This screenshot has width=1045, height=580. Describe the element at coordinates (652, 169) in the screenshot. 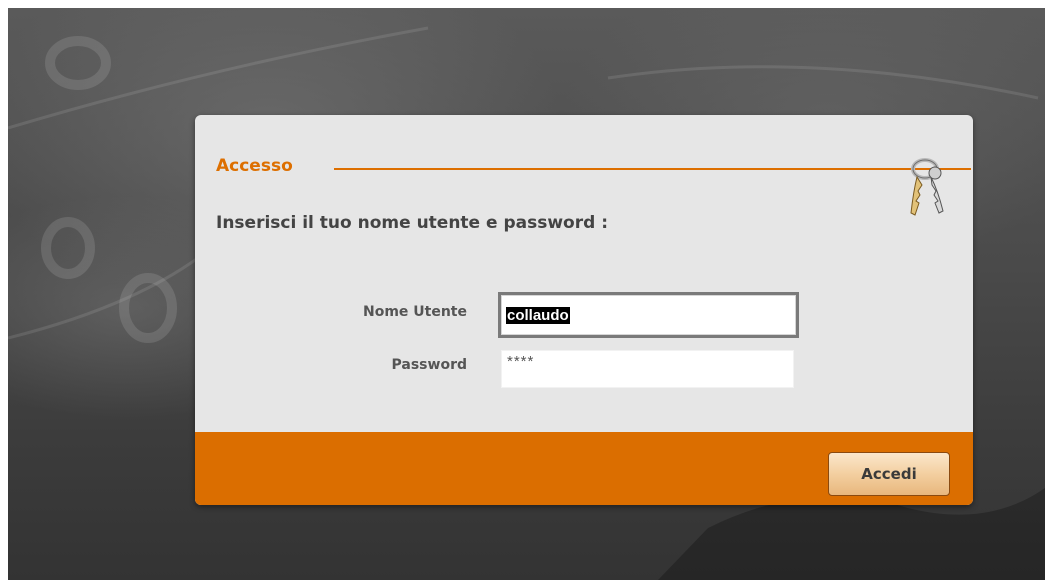

I see `header-divider` at that location.